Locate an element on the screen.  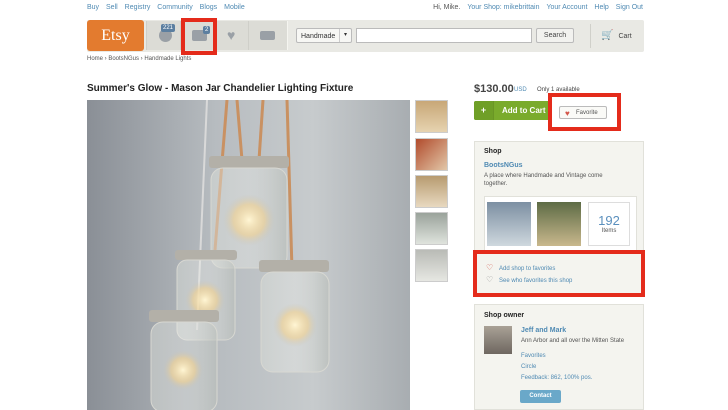
sign-out-link: Sign Out is located at coordinates (629, 7).